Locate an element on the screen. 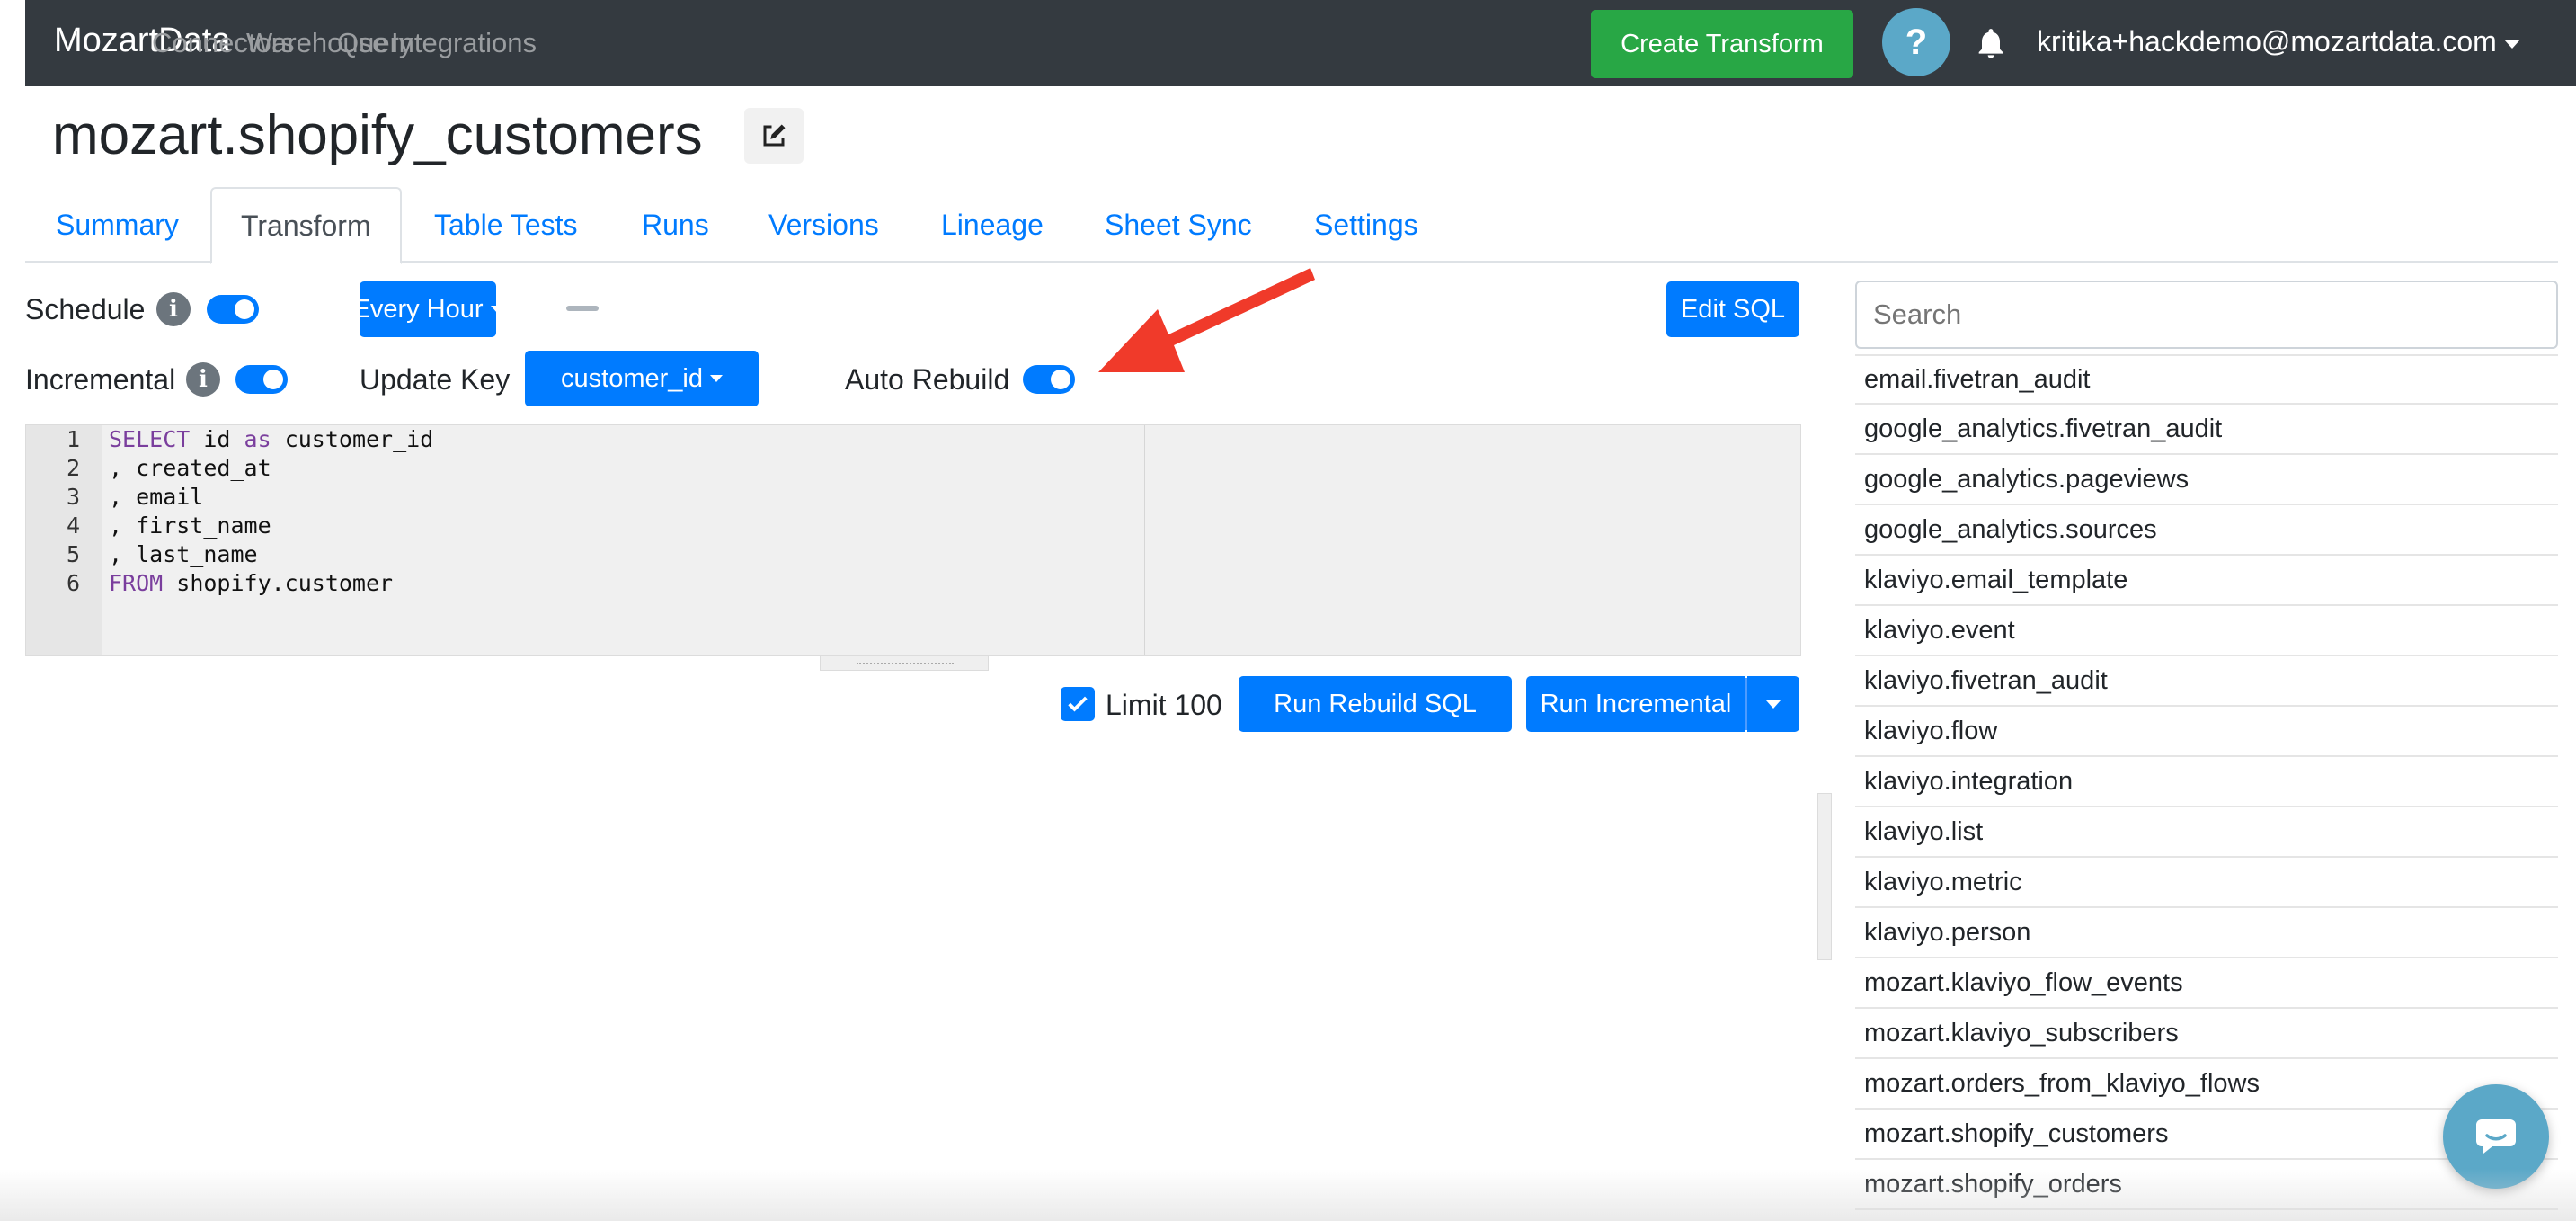 Image resolution: width=2576 pixels, height=1221 pixels. tab-summary: Summary is located at coordinates (117, 225).